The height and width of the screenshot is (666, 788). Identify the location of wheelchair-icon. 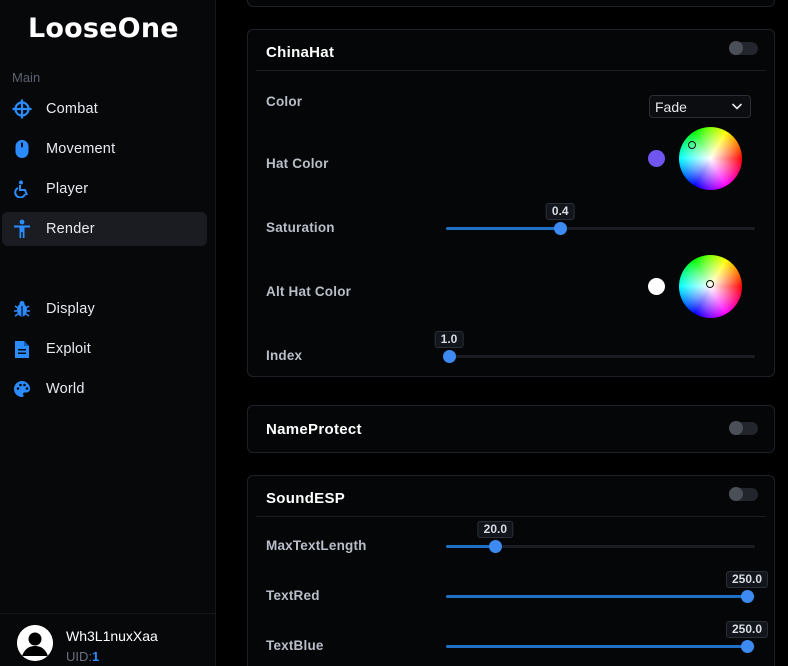
(22, 189).